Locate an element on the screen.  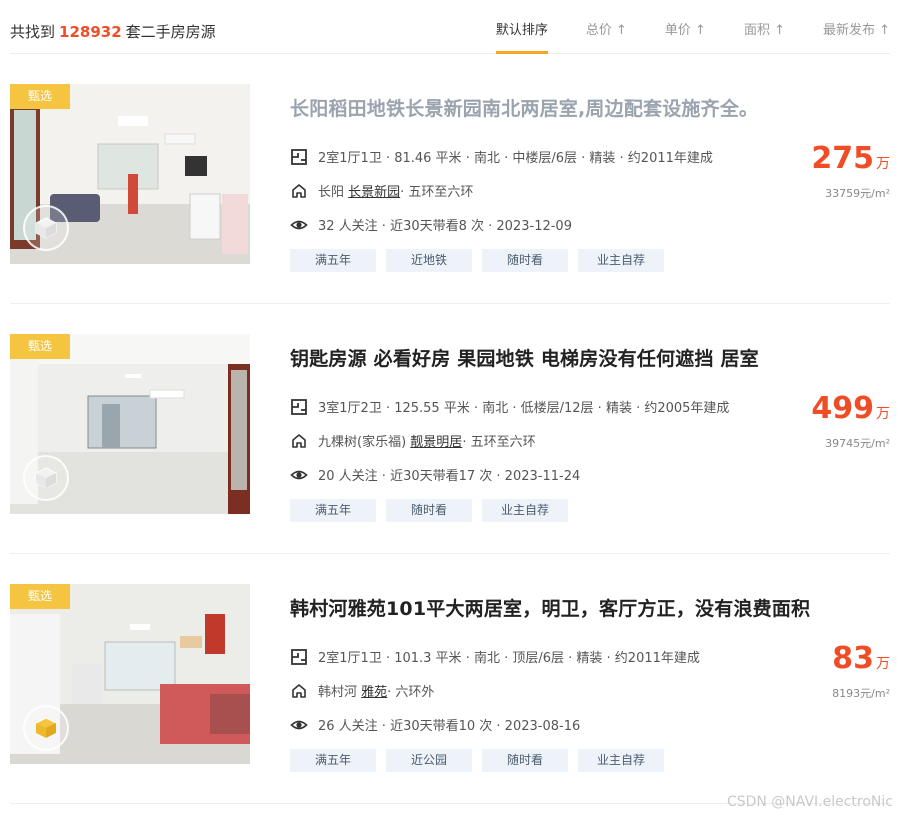
total-price: 499 万 is located at coordinates (850, 411).